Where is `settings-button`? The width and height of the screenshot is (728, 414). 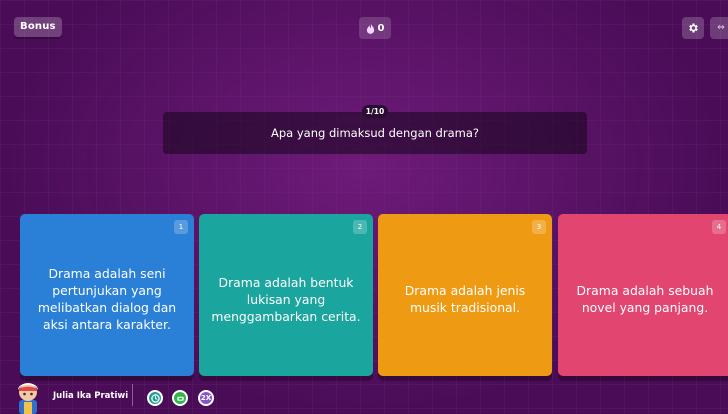
settings-button is located at coordinates (693, 28).